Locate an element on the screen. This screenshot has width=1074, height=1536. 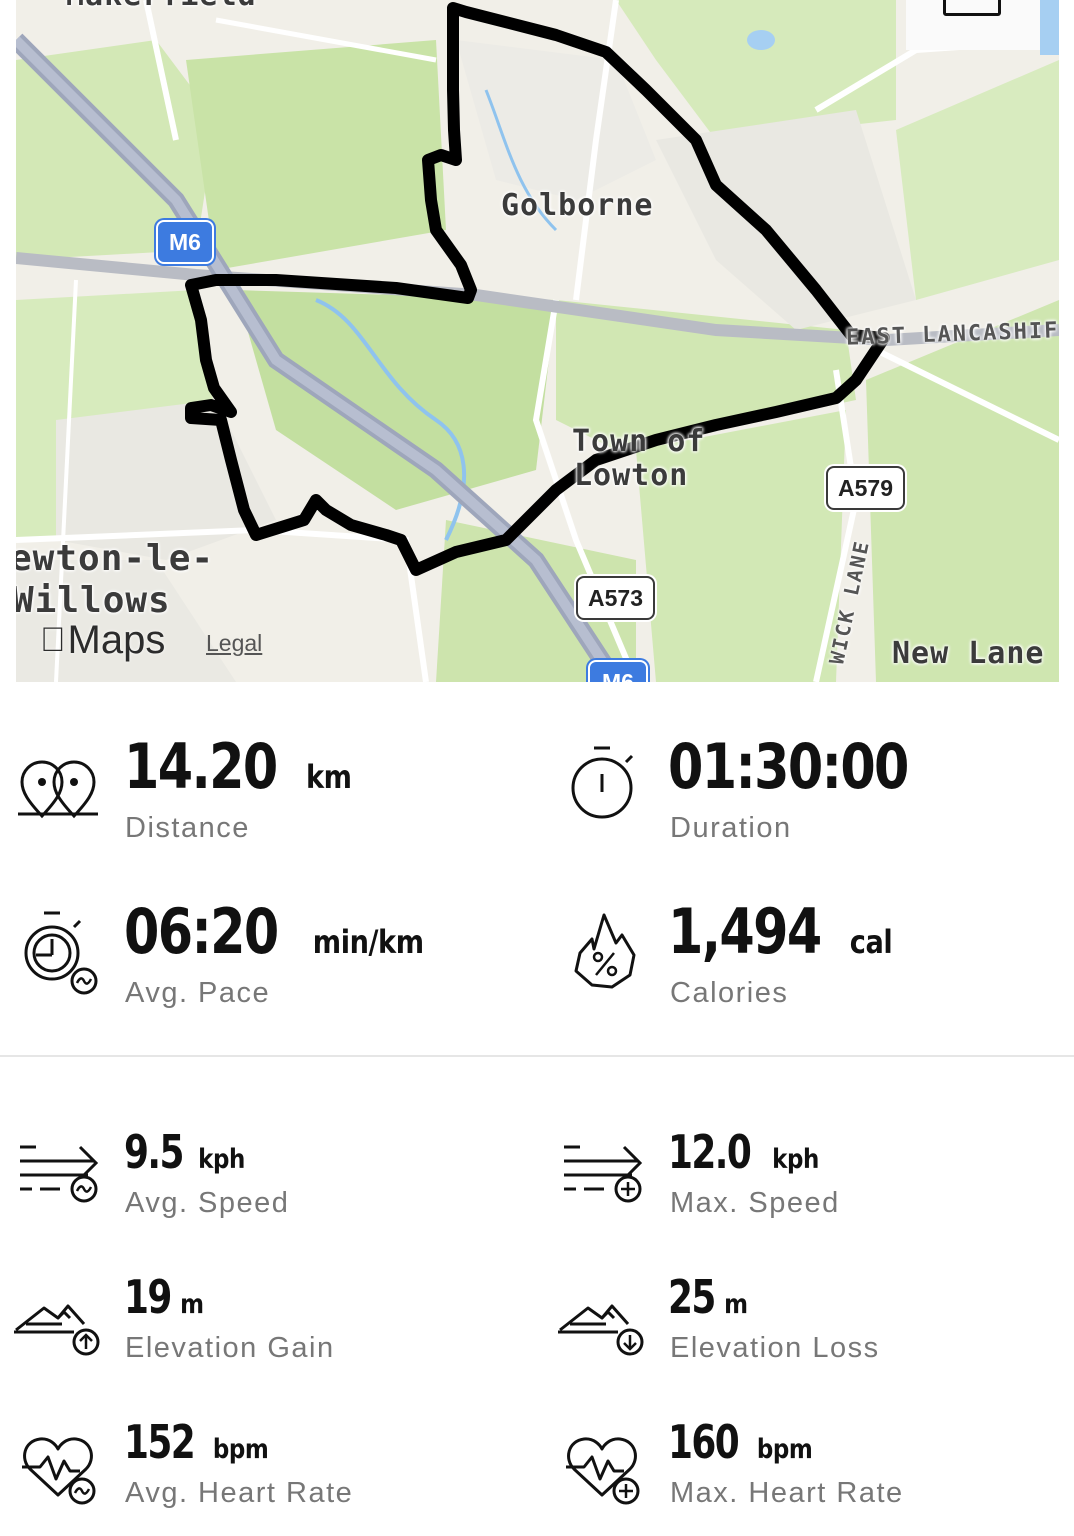
stat-calories: 1,494 cal Calories is located at coordinates (810, 952).